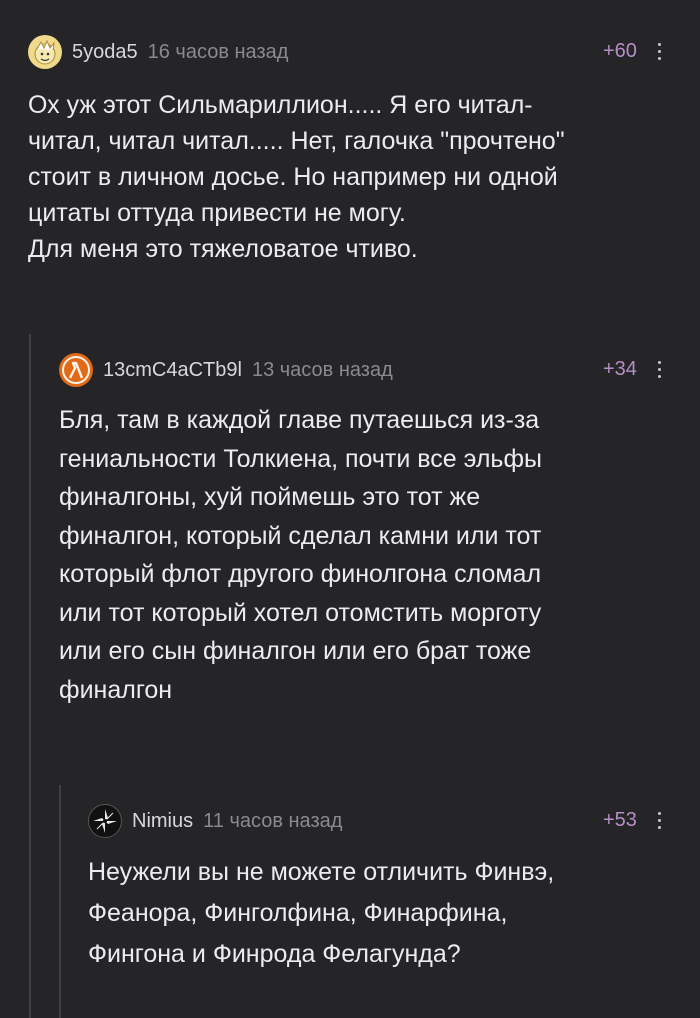  Describe the element at coordinates (273, 820) in the screenshot. I see `comment-time: 11 часов назад` at that location.